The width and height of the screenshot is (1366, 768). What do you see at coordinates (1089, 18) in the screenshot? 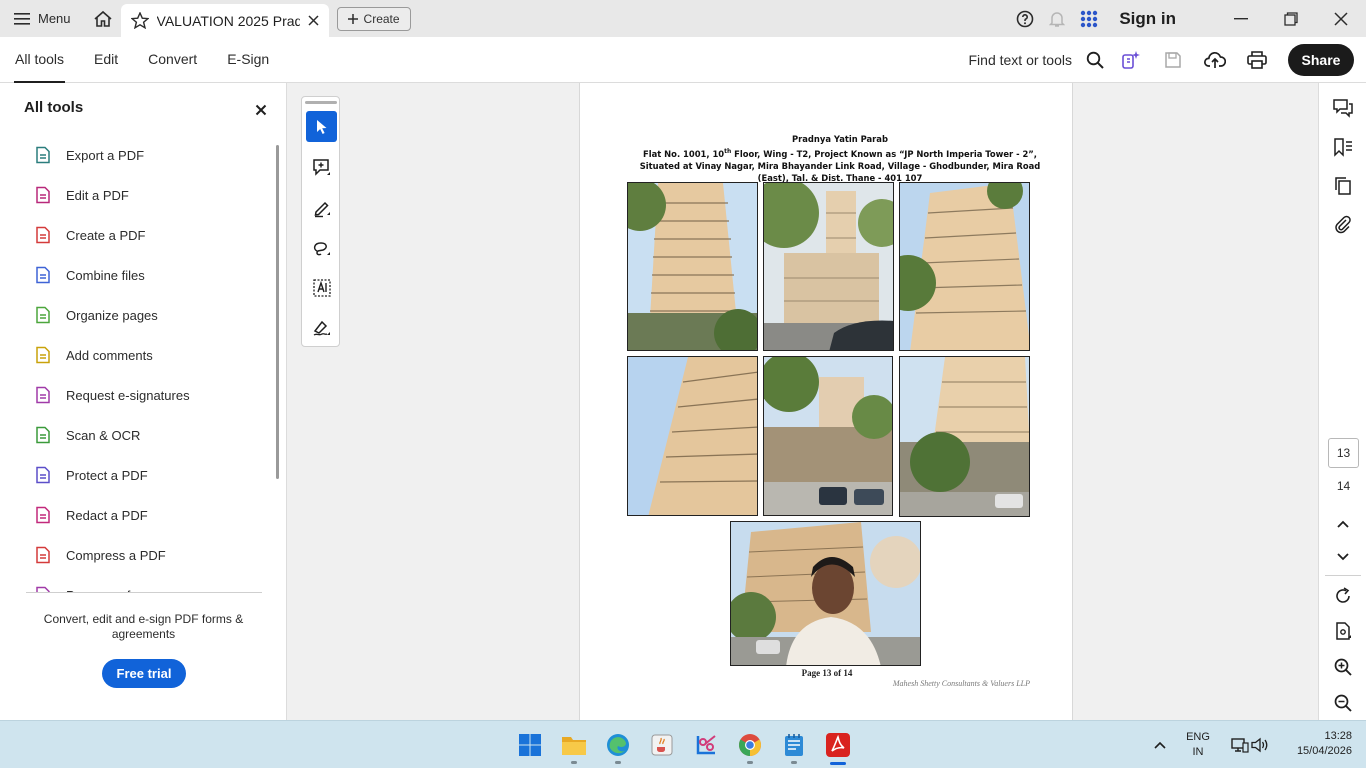
I see `apps-button` at bounding box center [1089, 18].